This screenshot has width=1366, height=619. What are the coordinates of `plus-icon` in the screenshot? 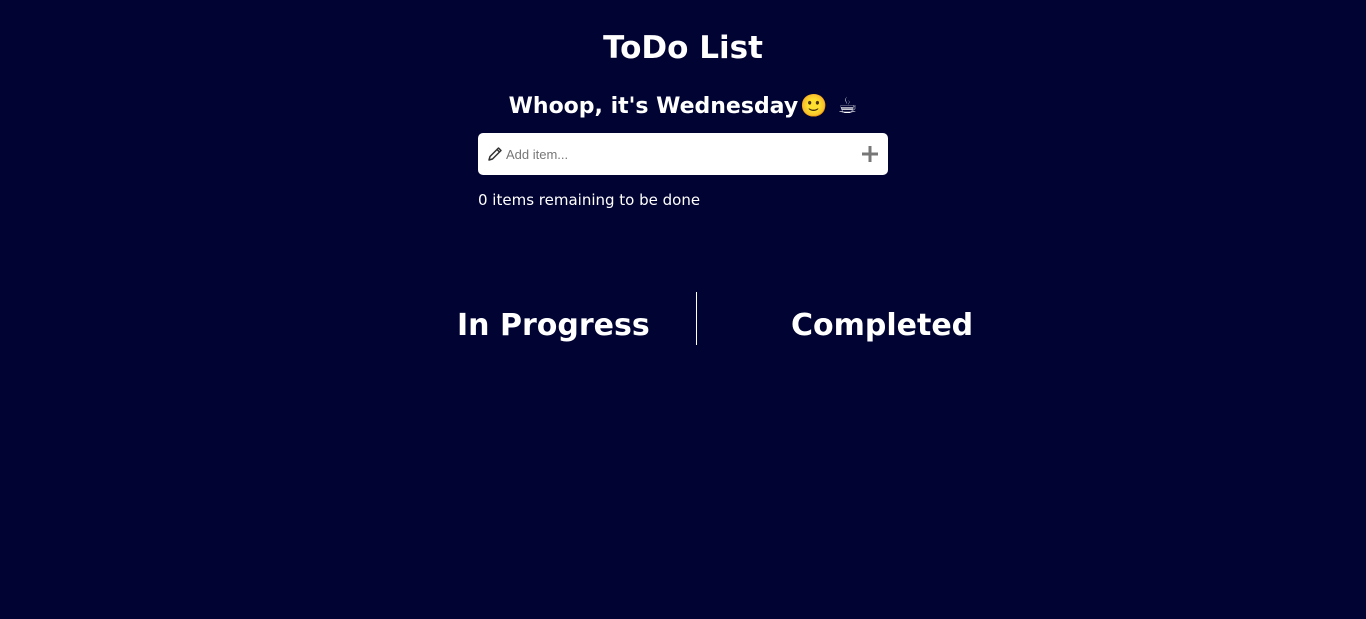 It's located at (870, 154).